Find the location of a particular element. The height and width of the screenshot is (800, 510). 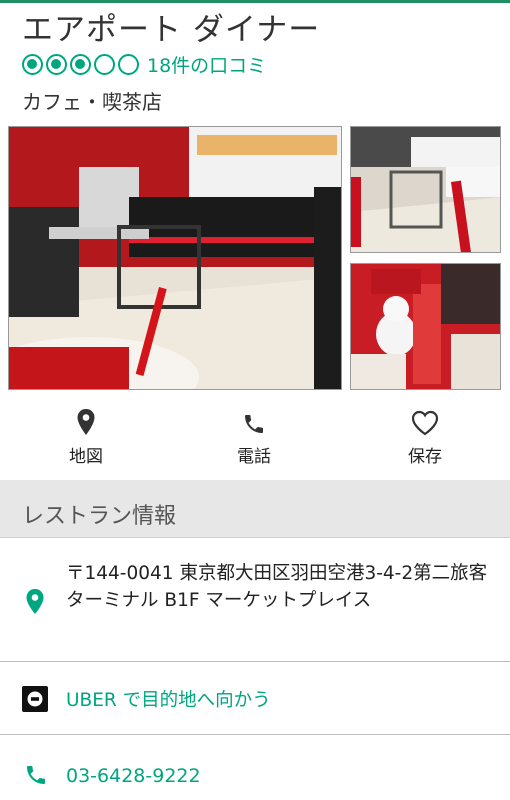

call-label: 電話 is located at coordinates (254, 457).